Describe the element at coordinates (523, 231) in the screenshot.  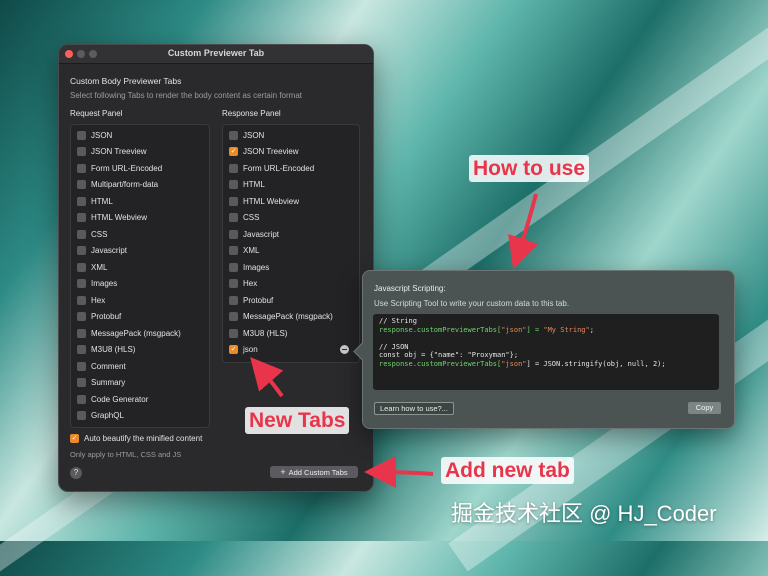
I see `arrow-how-to-use` at that location.